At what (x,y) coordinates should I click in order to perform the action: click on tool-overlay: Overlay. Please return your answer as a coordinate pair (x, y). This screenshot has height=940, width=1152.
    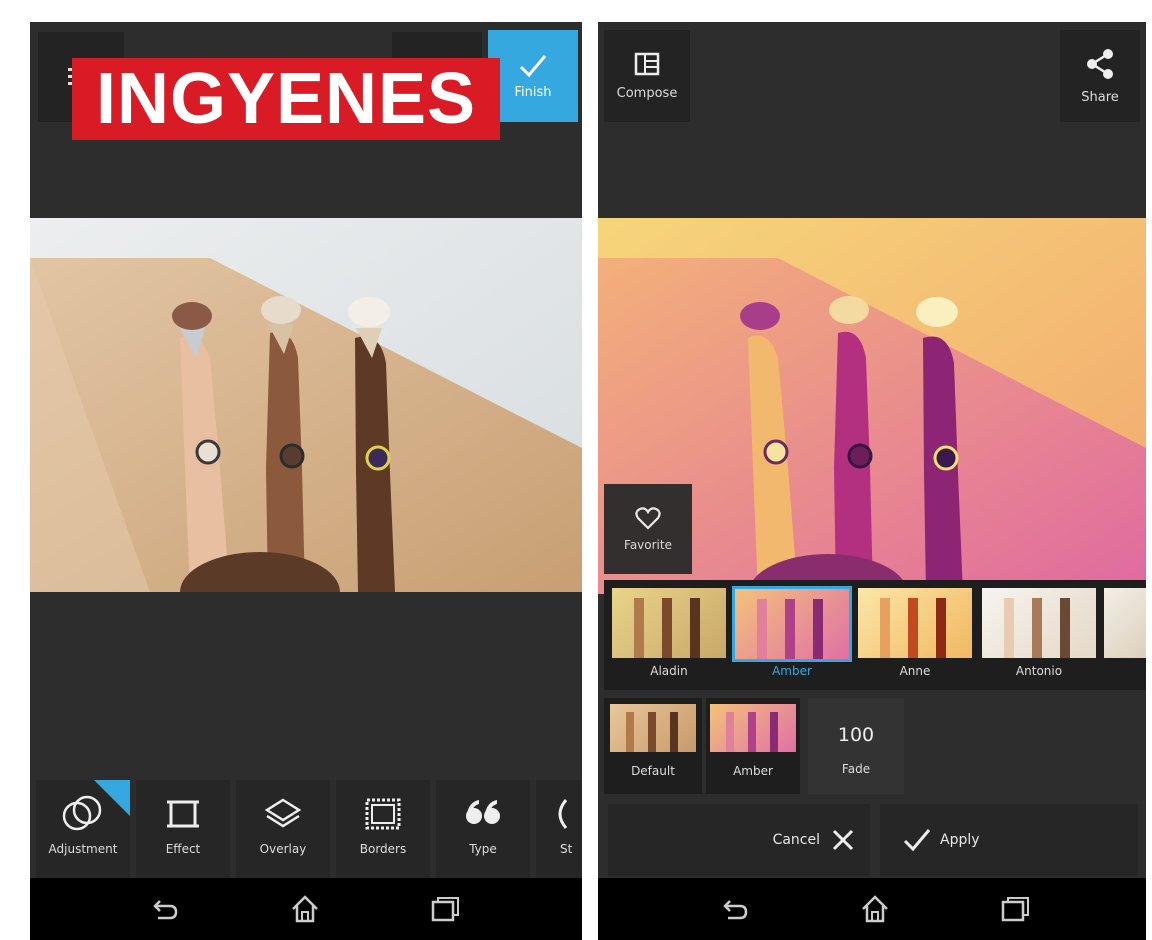
    Looking at the image, I should click on (283, 830).